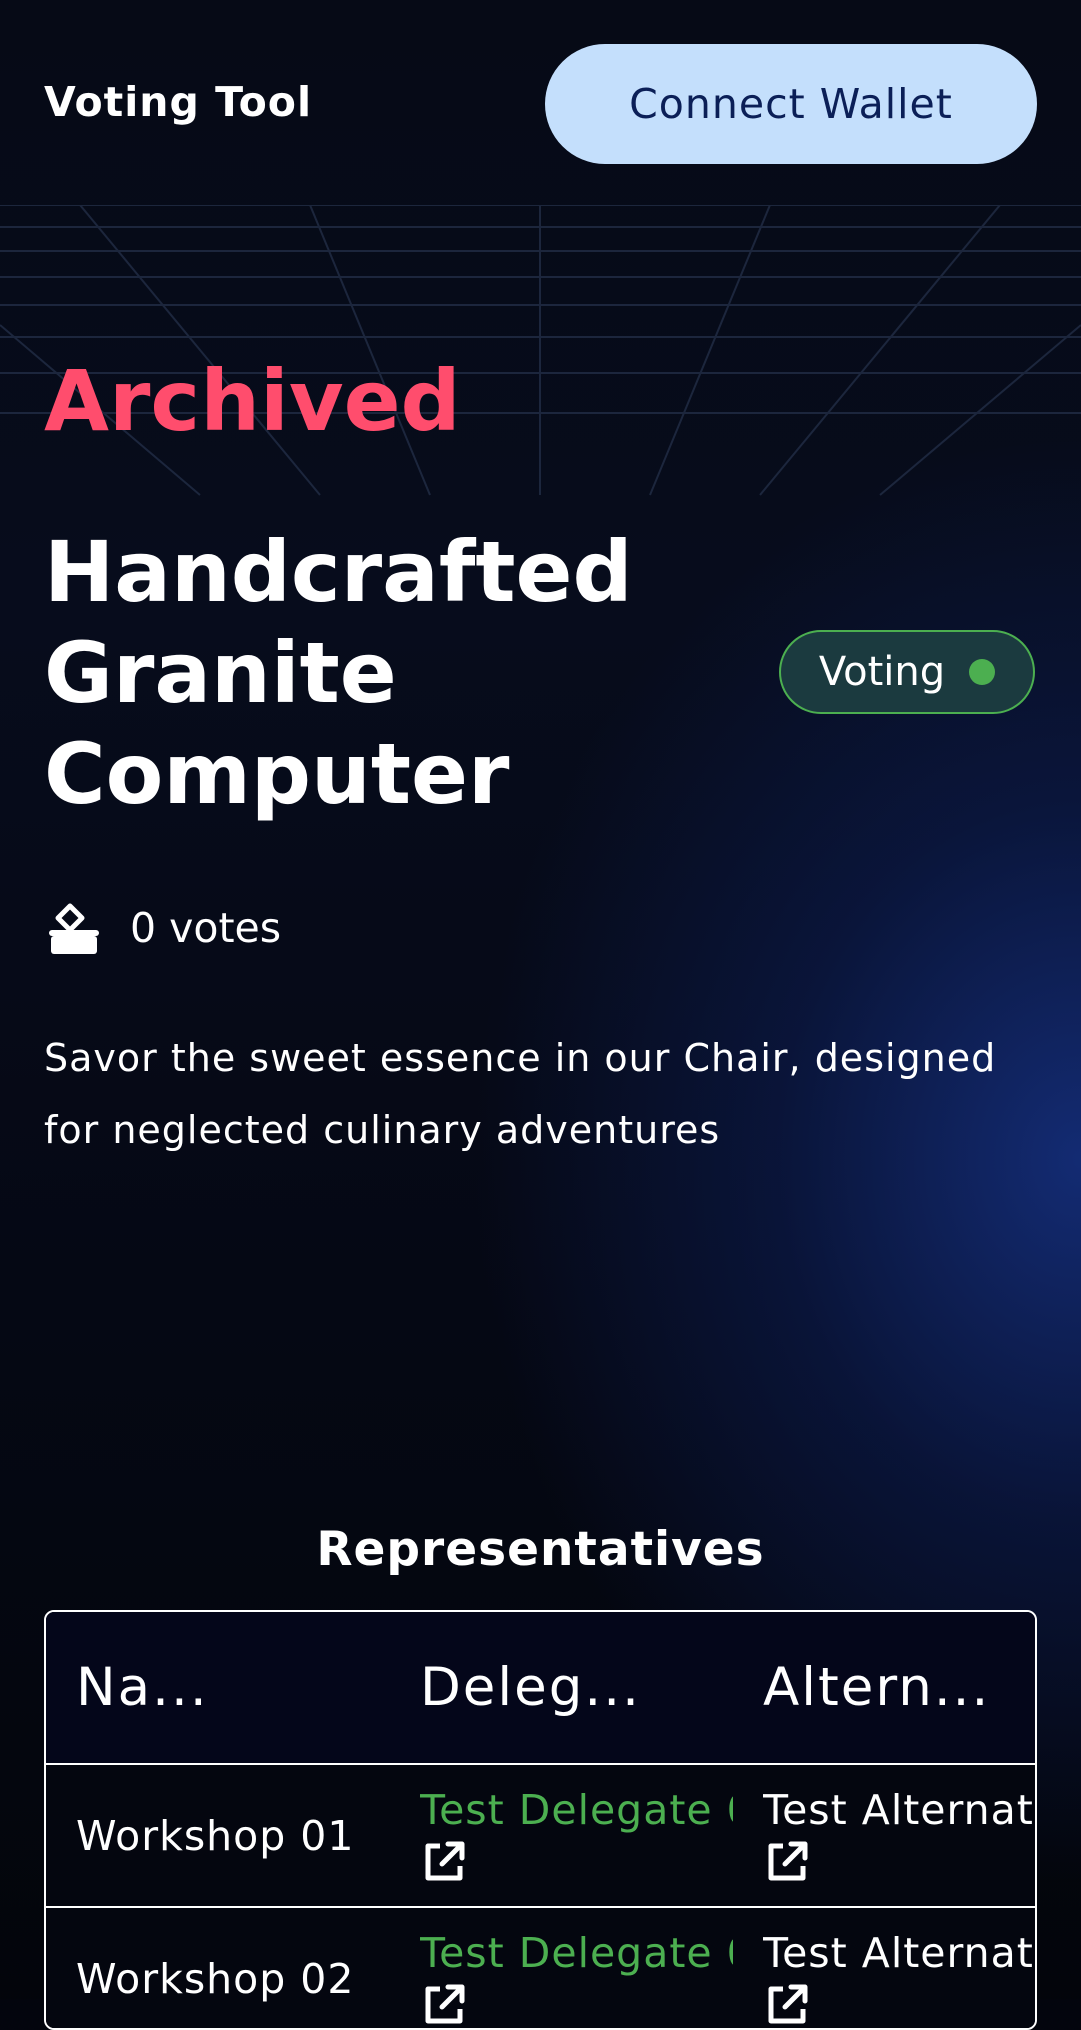  What do you see at coordinates (540, 102) in the screenshot?
I see `top-bar: Voting Tool Connect Wallet` at bounding box center [540, 102].